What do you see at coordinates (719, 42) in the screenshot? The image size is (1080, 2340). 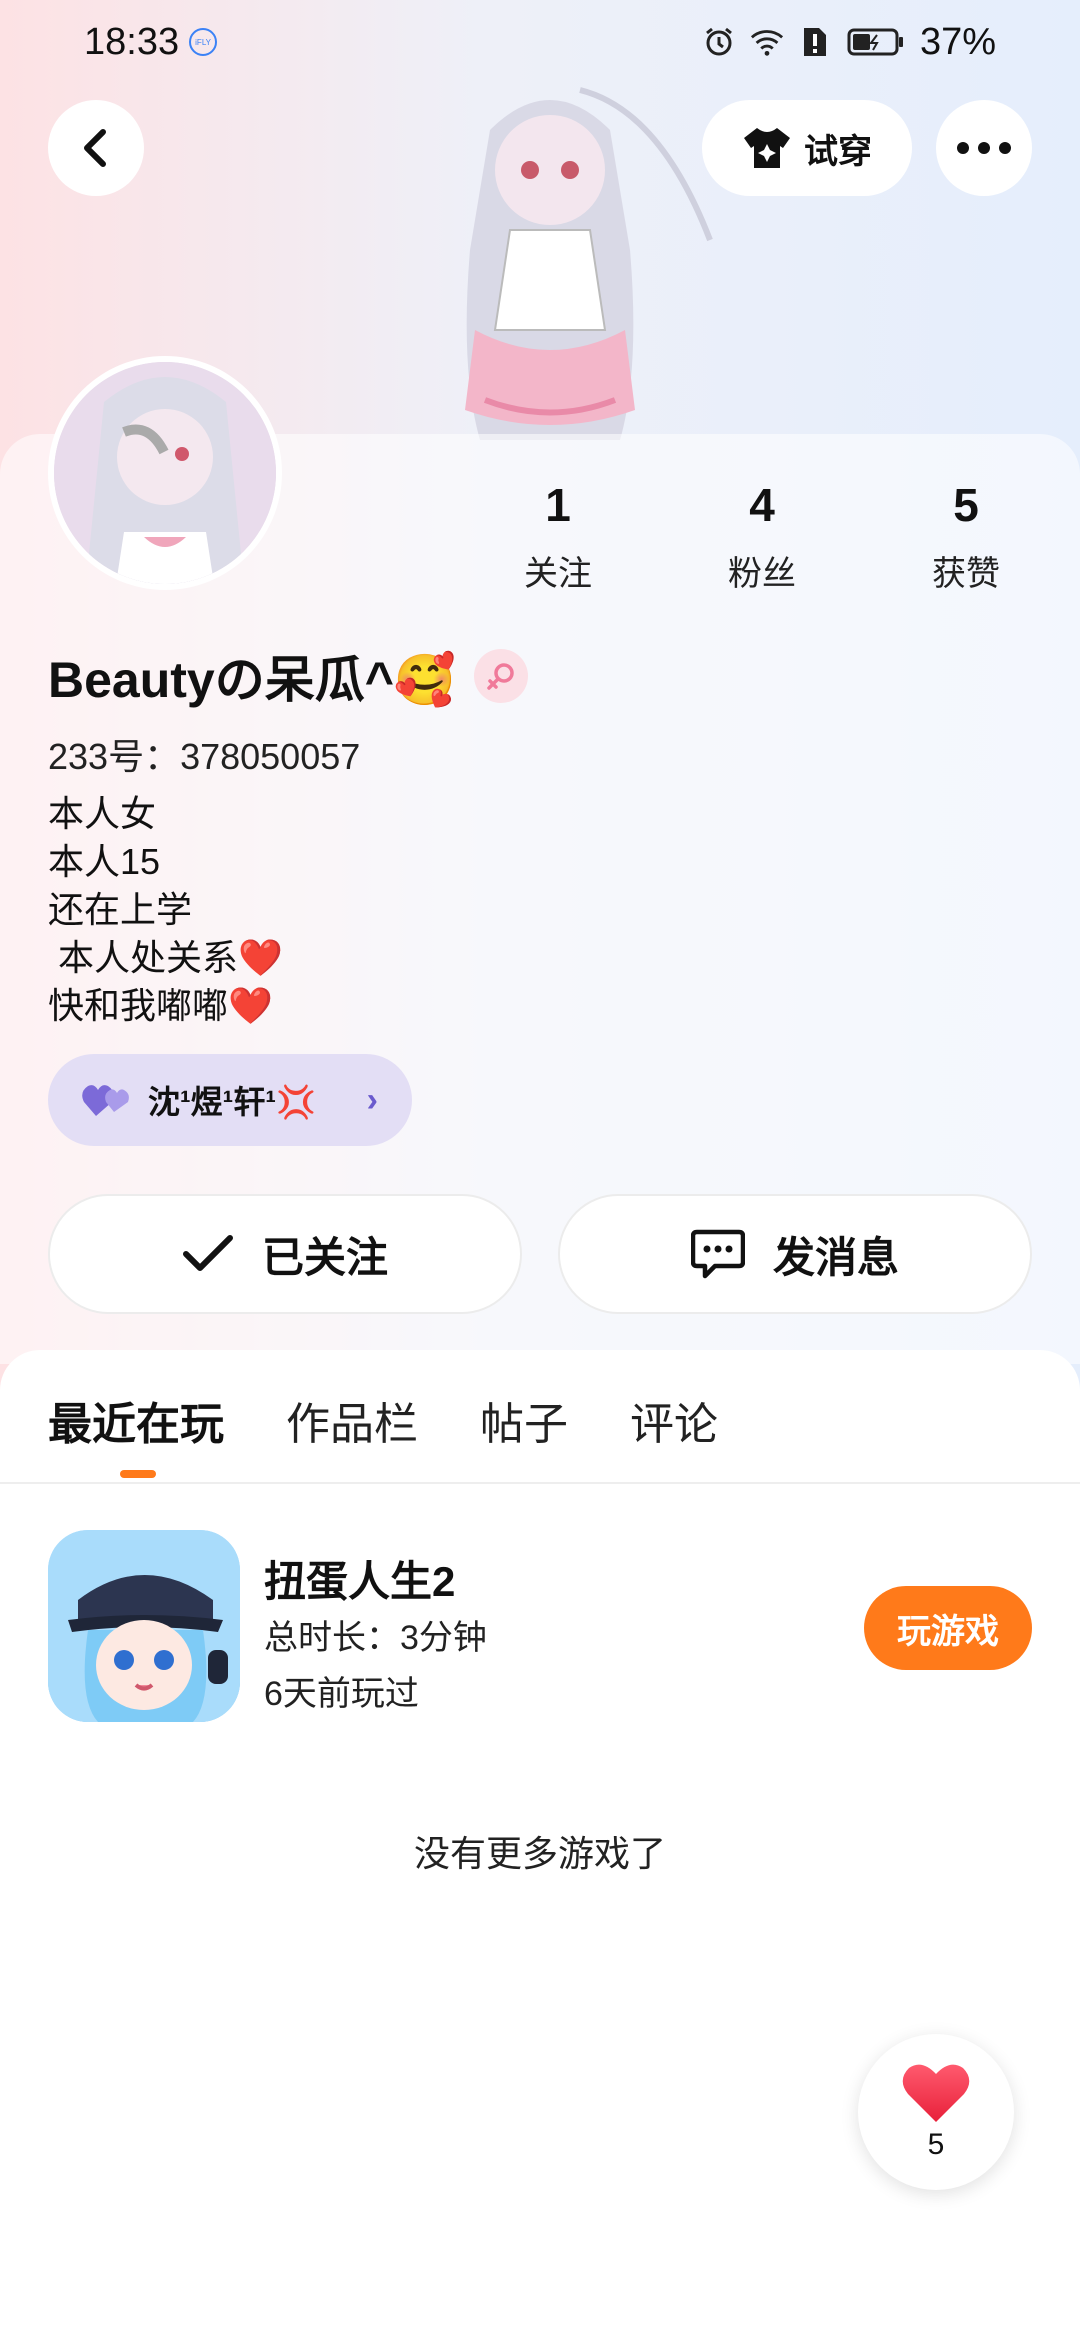 I see `alarm-icon` at bounding box center [719, 42].